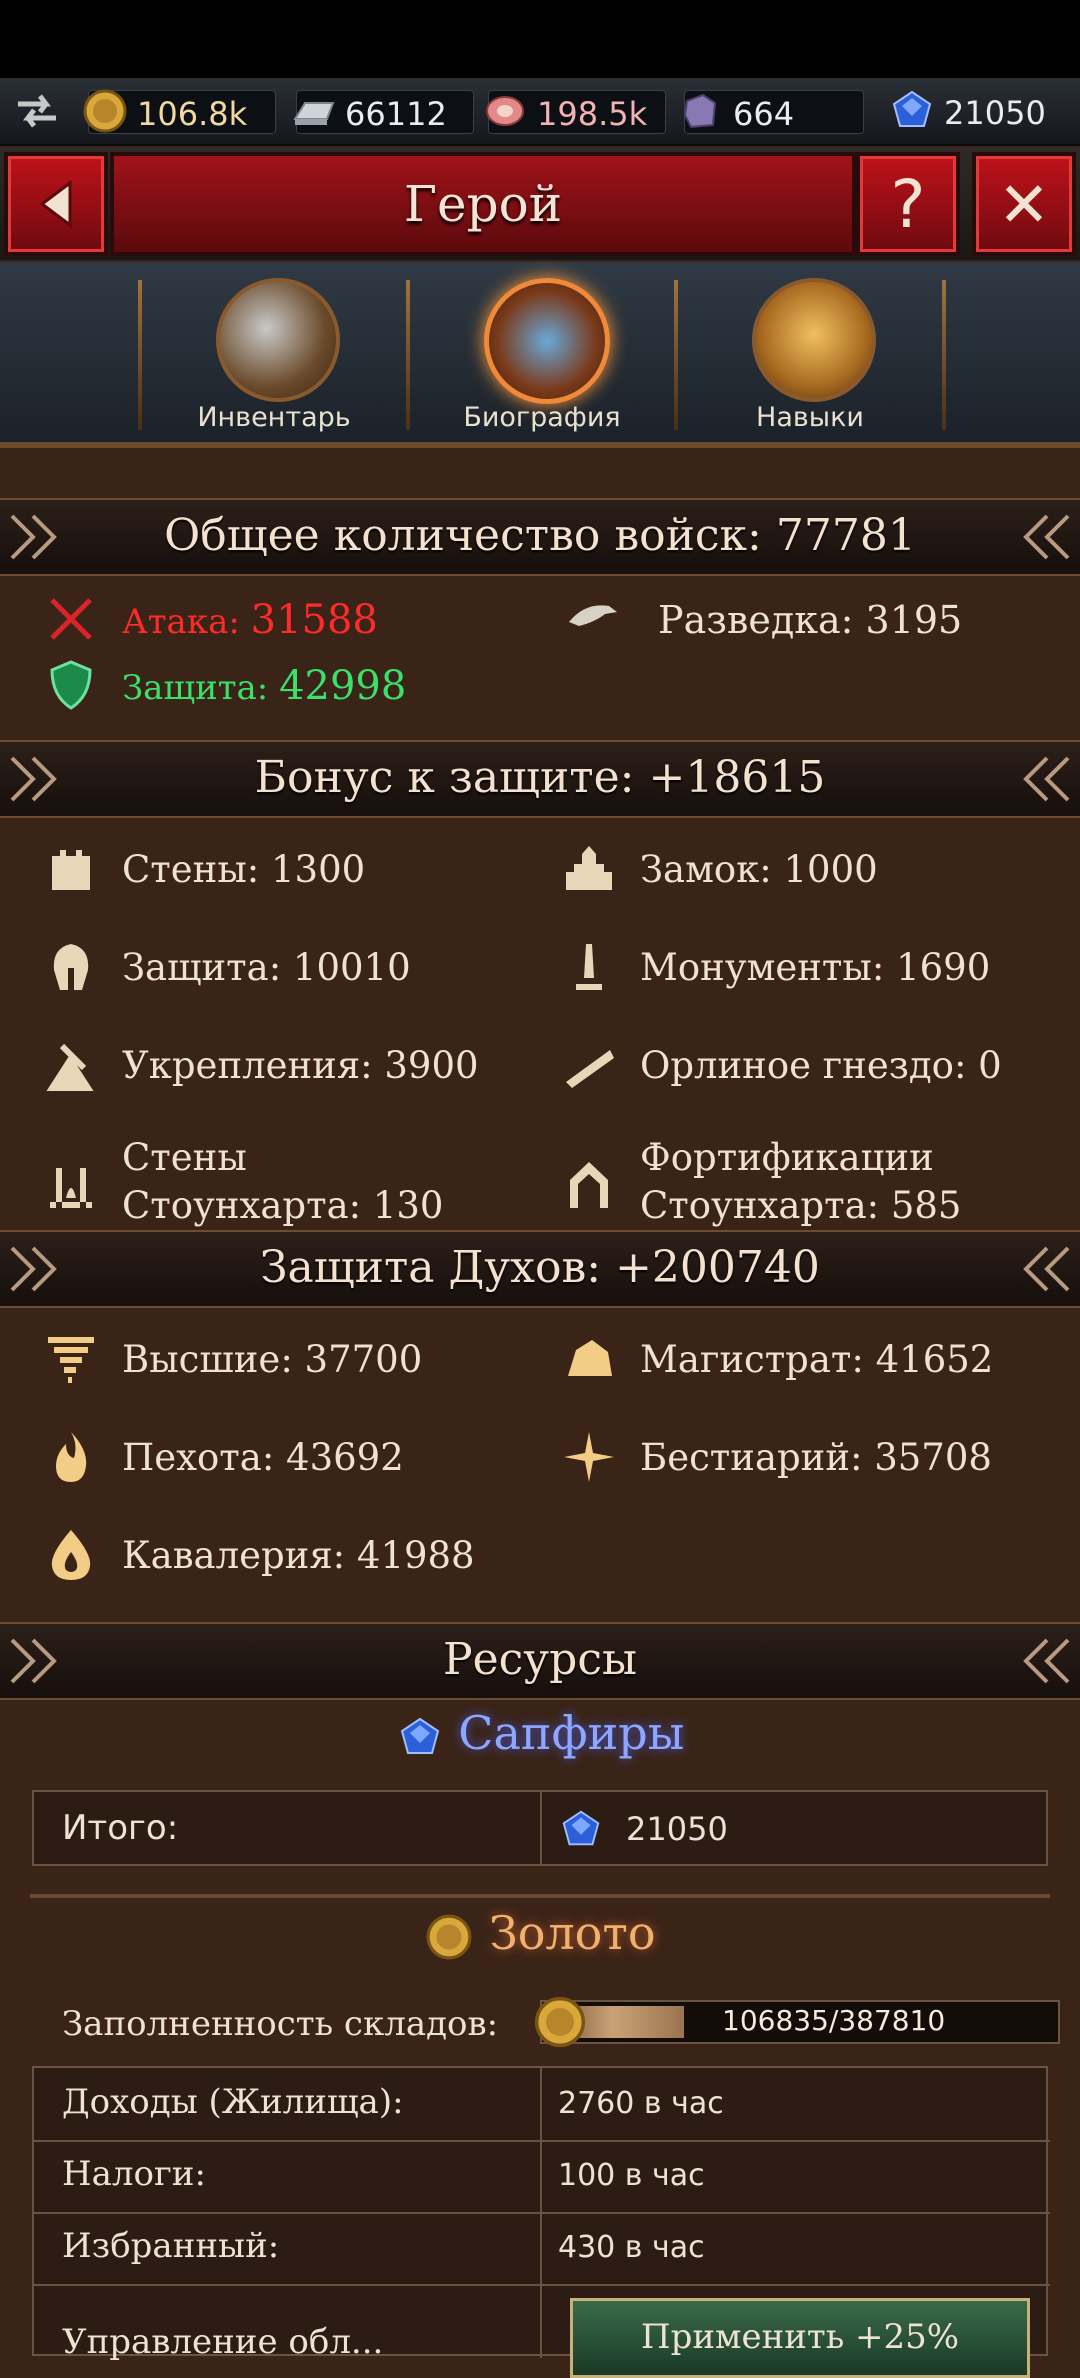 The image size is (1080, 2378). I want to click on scouting-text: Разведка: 3195, so click(810, 620).